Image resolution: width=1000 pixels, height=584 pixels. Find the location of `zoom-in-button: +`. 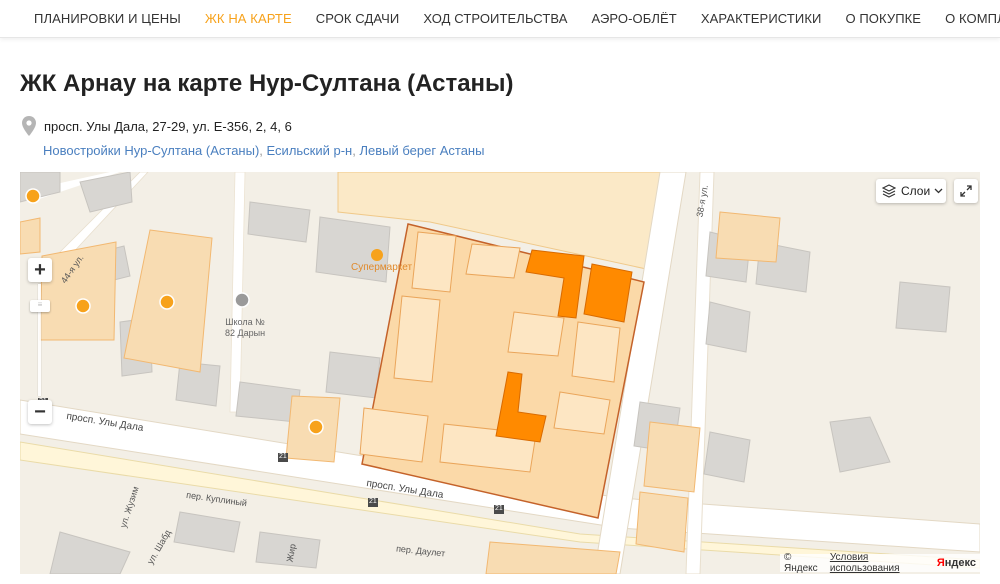

zoom-in-button: + is located at coordinates (40, 270).